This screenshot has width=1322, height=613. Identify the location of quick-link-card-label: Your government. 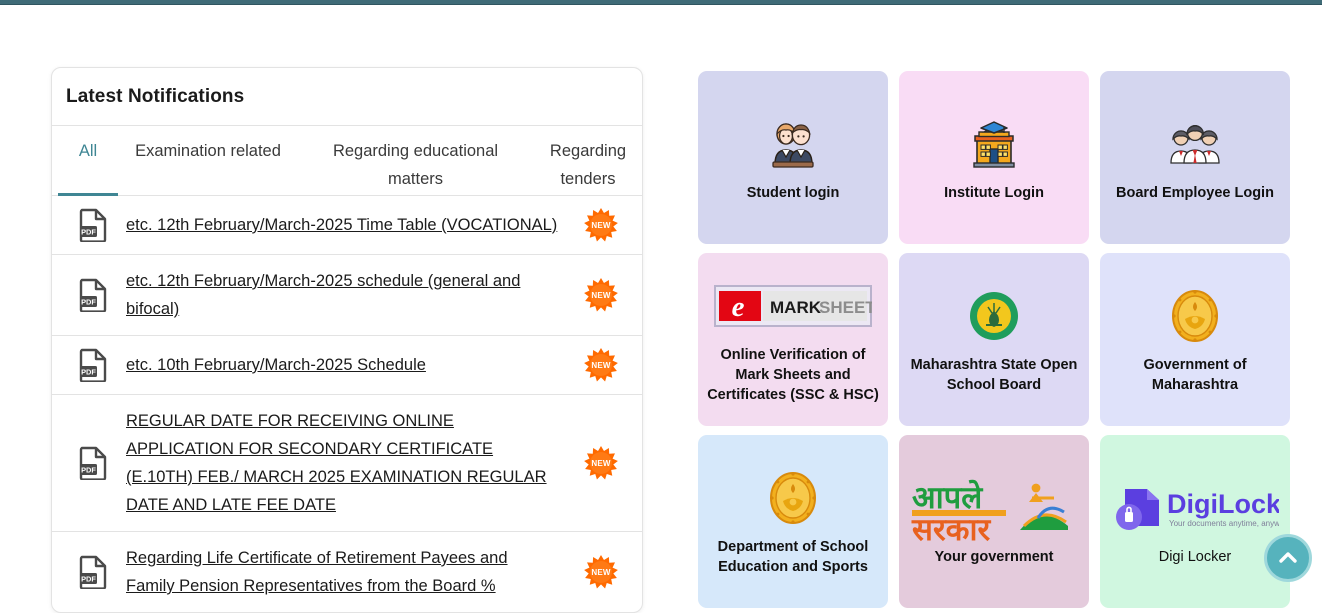
(994, 556).